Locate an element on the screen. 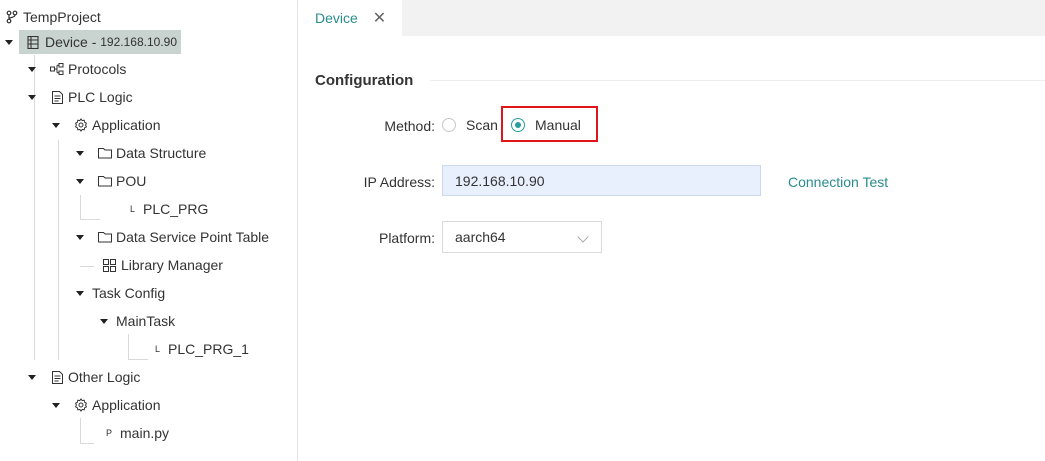  tree-item-main-py: P main.py is located at coordinates (137, 433).